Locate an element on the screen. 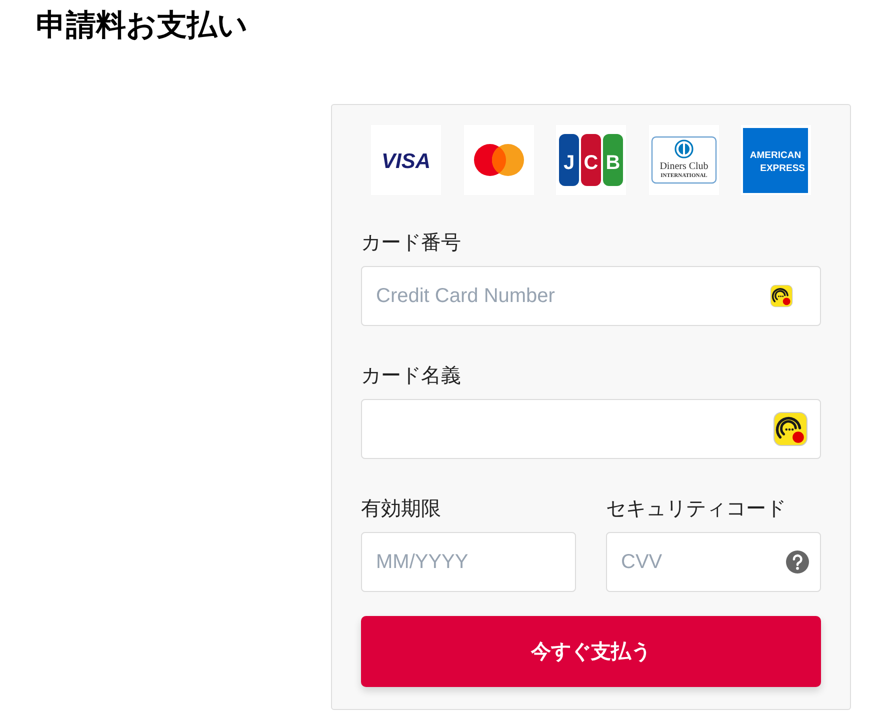 The height and width of the screenshot is (722, 872). help-icon is located at coordinates (797, 562).